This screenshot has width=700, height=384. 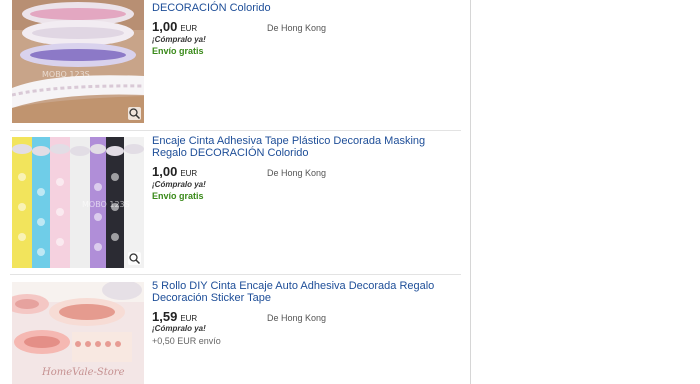 I want to click on price-value: 1,59, so click(x=165, y=316).